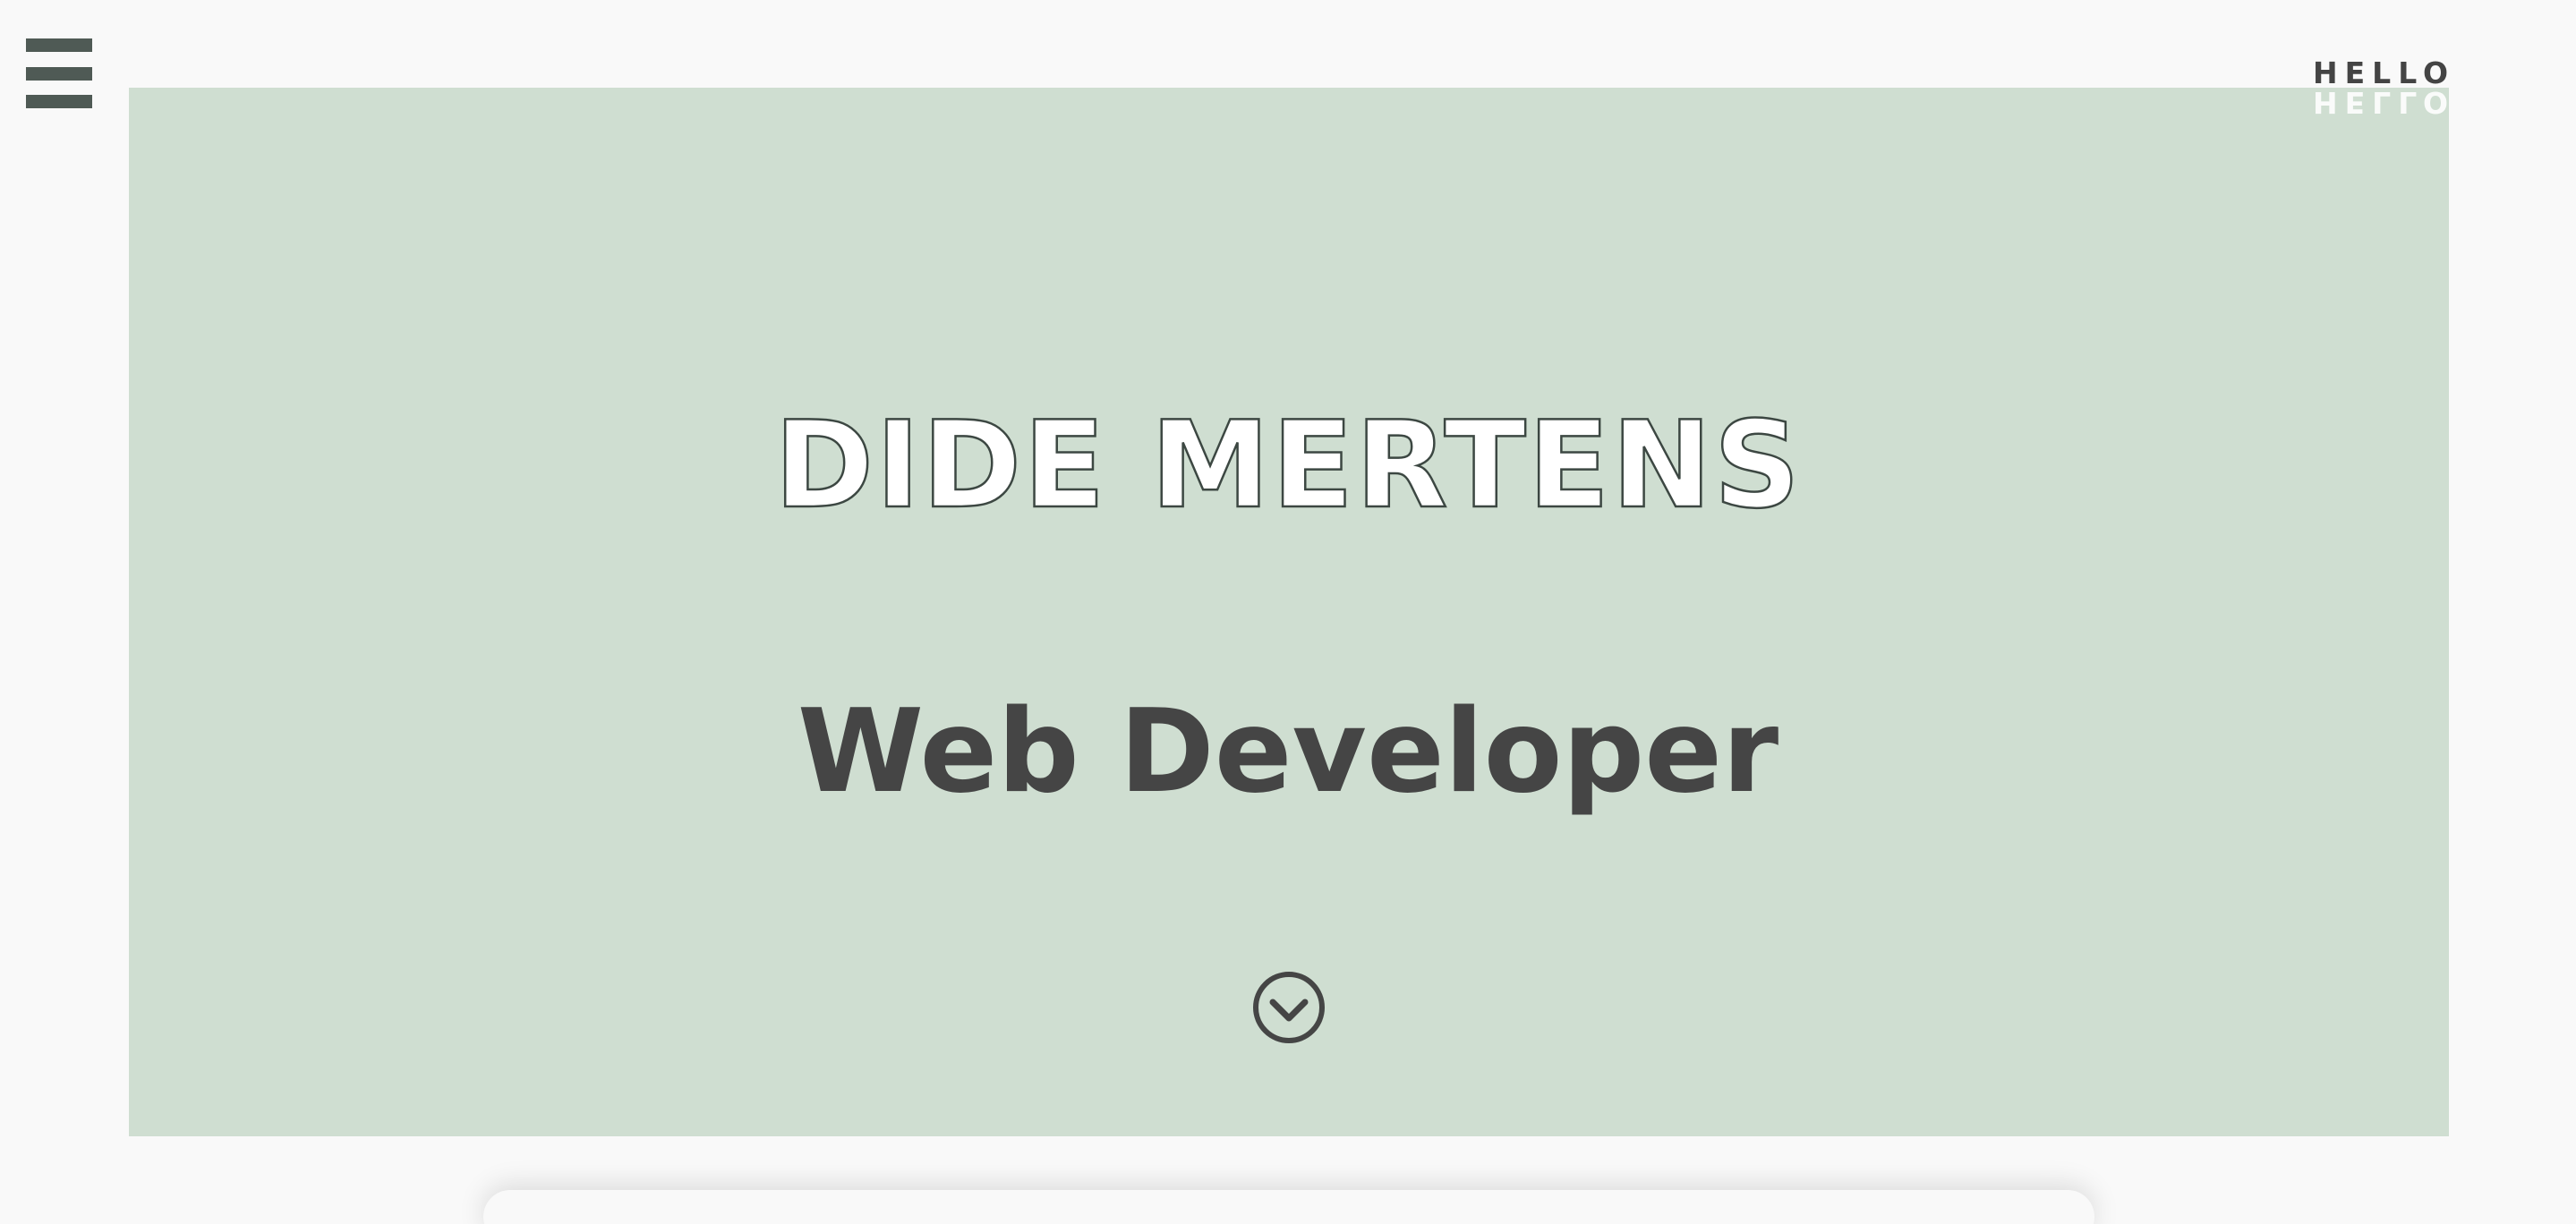  I want to click on hello-logo: HELLO HELLO, so click(2384, 89).